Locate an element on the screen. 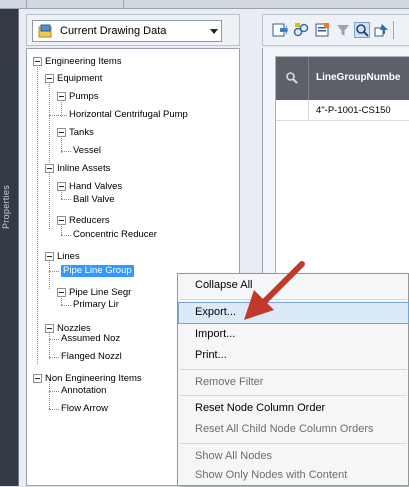  tree-node-flanged-nozzle: Flanged Nozzl is located at coordinates (91, 357).